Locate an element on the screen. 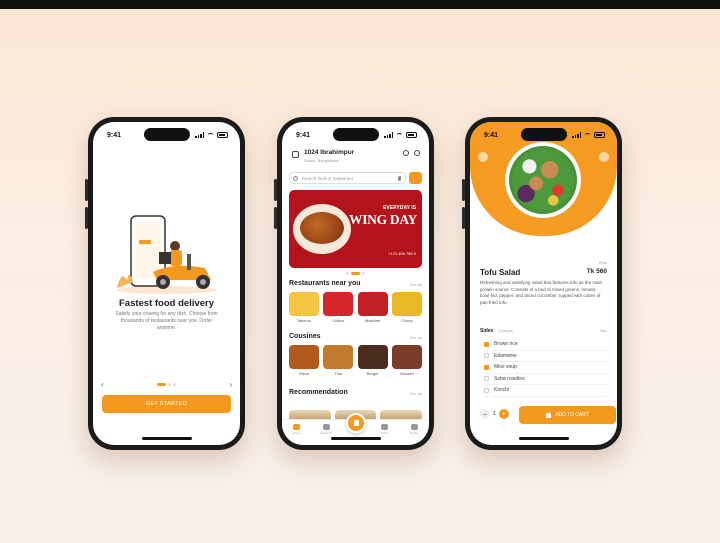  cuisine-label: Burger is located at coordinates (372, 373).